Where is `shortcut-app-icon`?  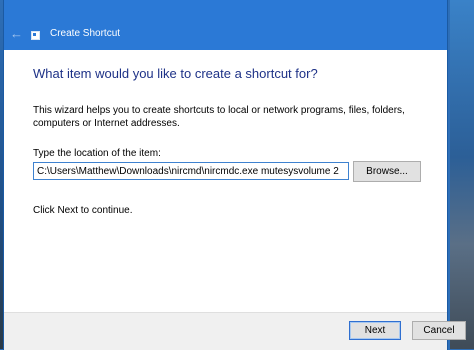 shortcut-app-icon is located at coordinates (35, 35).